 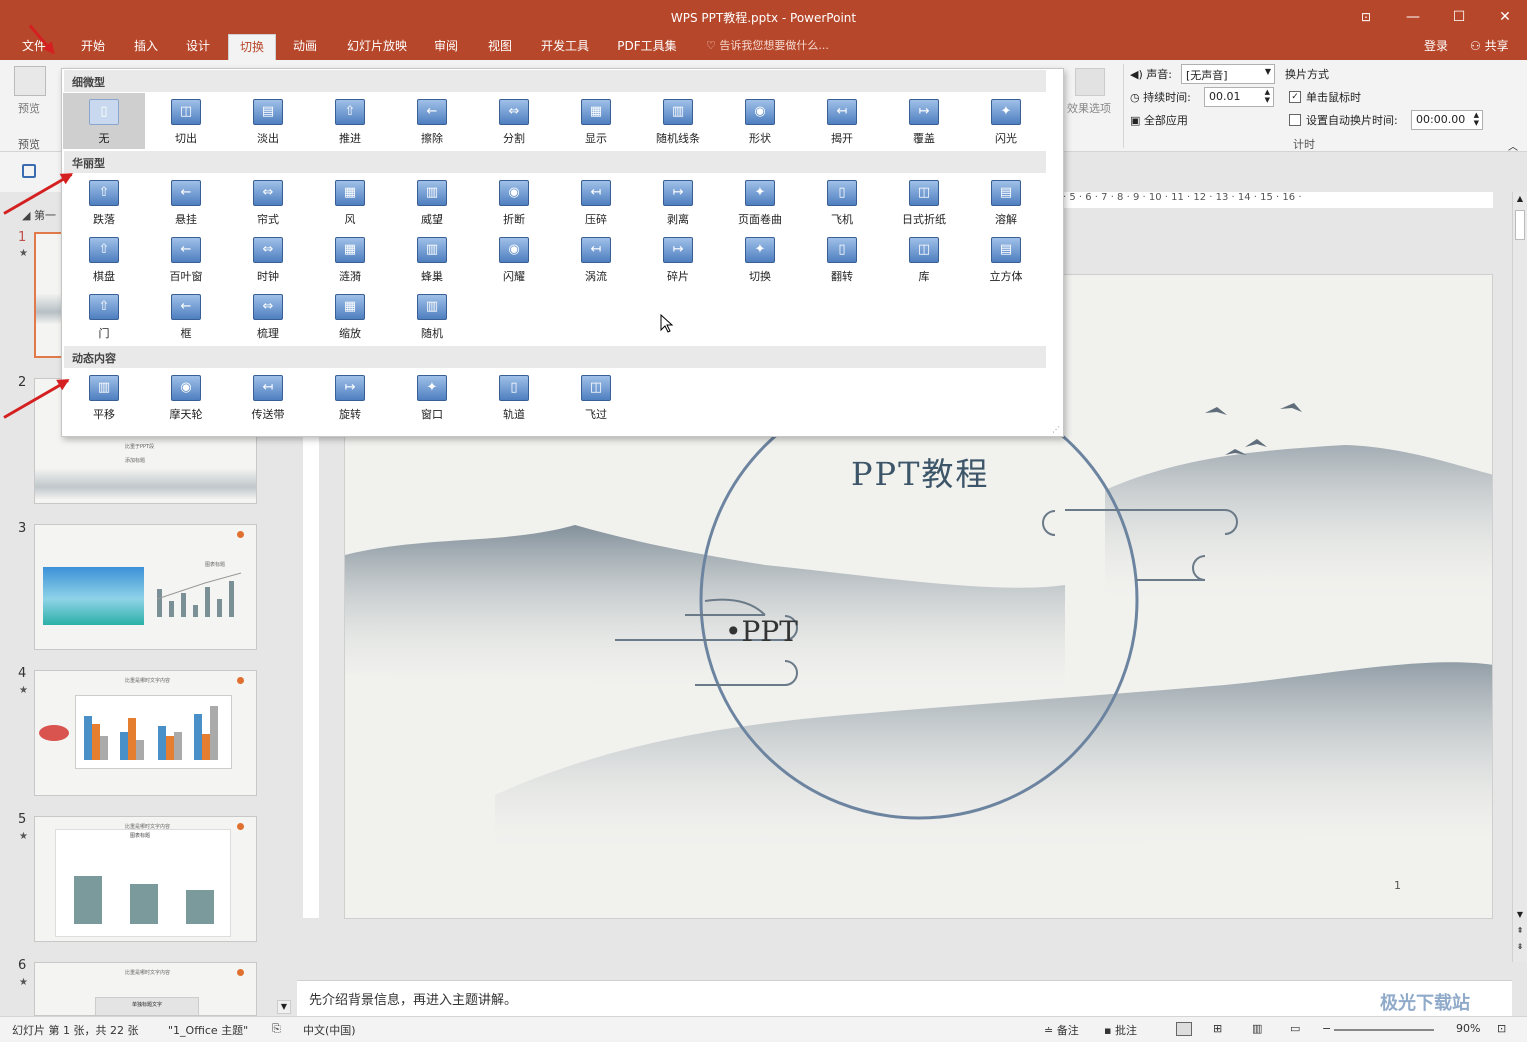 What do you see at coordinates (1257, 1028) in the screenshot?
I see `reading-view-icon: ▥` at bounding box center [1257, 1028].